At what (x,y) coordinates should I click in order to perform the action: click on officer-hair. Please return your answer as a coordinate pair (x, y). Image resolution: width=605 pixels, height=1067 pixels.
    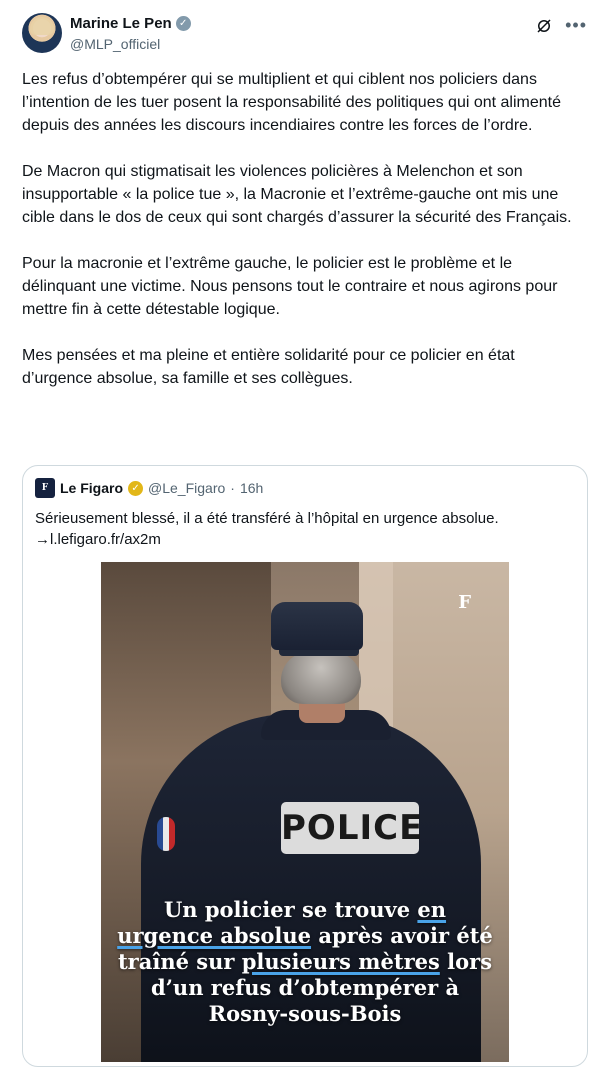
    Looking at the image, I should click on (321, 678).